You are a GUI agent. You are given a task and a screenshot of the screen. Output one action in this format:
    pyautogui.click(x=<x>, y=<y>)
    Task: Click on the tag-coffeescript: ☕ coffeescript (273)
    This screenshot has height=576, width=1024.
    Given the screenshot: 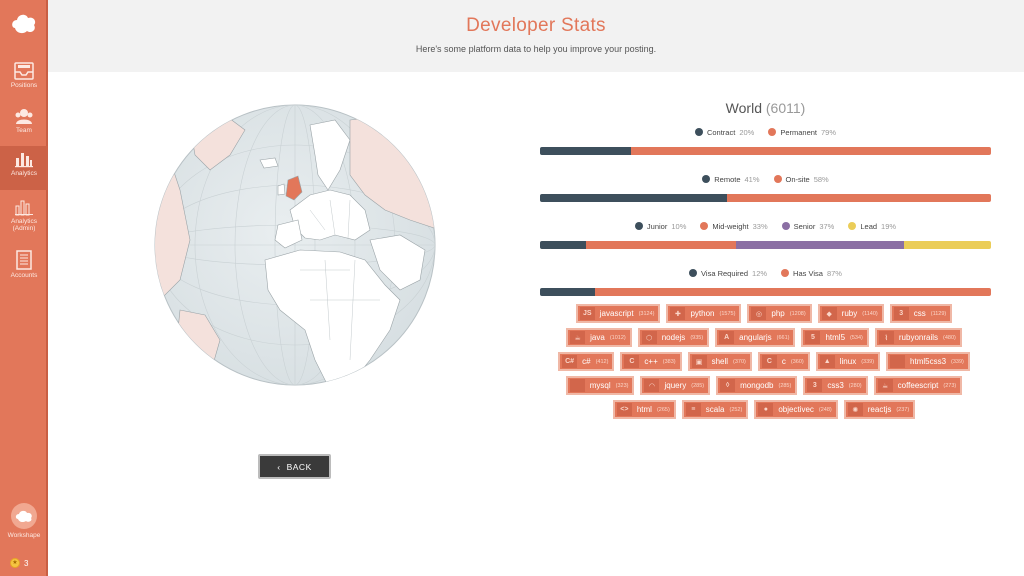 What is the action you would take?
    pyautogui.click(x=918, y=385)
    